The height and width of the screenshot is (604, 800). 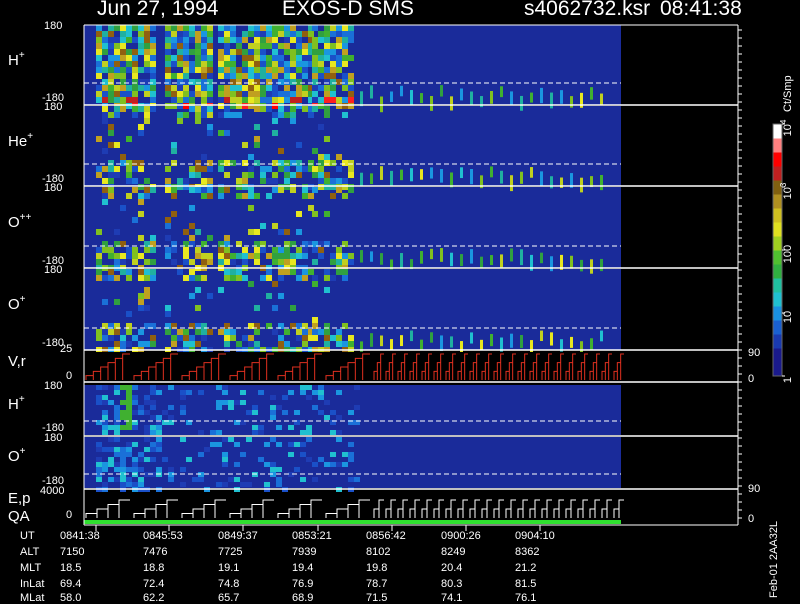 I want to click on panel-ytick-top: 180, so click(x=53, y=107).